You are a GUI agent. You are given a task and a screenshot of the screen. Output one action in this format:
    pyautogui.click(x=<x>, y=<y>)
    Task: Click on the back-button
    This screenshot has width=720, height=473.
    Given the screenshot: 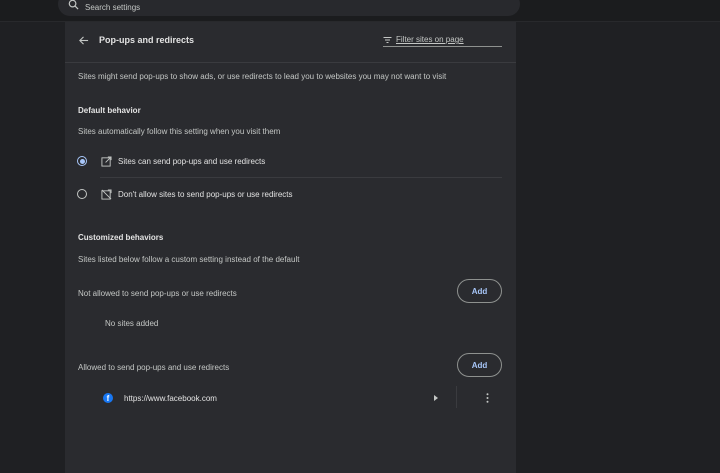 What is the action you would take?
    pyautogui.click(x=83, y=40)
    